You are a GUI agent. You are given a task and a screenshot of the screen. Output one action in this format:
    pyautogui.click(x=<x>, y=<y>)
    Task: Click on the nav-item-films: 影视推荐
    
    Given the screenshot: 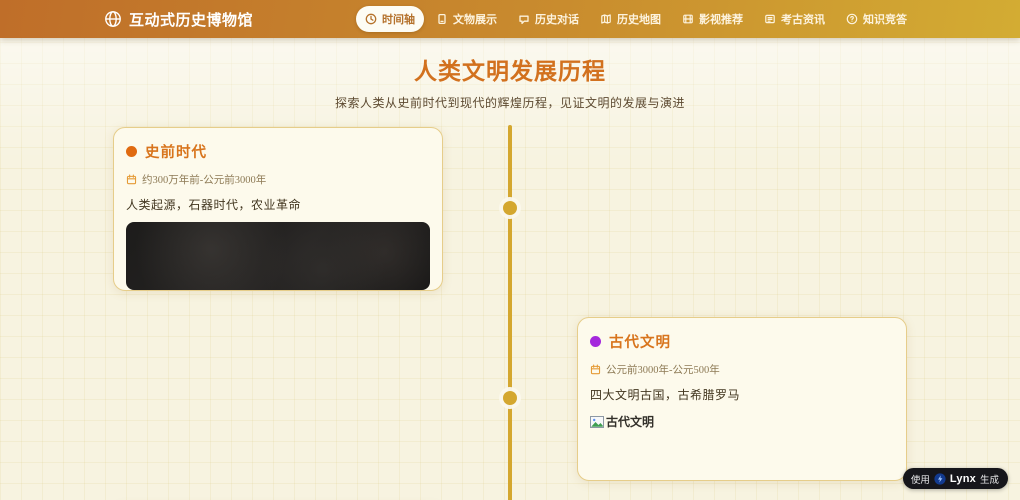 What is the action you would take?
    pyautogui.click(x=712, y=19)
    